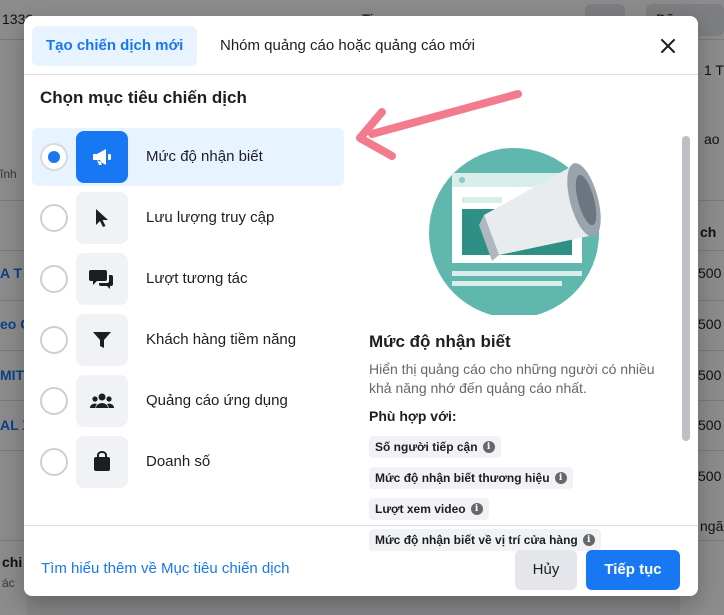 This screenshot has width=724, height=615. I want to click on objective-label: Quảng cáo ứng dụng, so click(217, 400).